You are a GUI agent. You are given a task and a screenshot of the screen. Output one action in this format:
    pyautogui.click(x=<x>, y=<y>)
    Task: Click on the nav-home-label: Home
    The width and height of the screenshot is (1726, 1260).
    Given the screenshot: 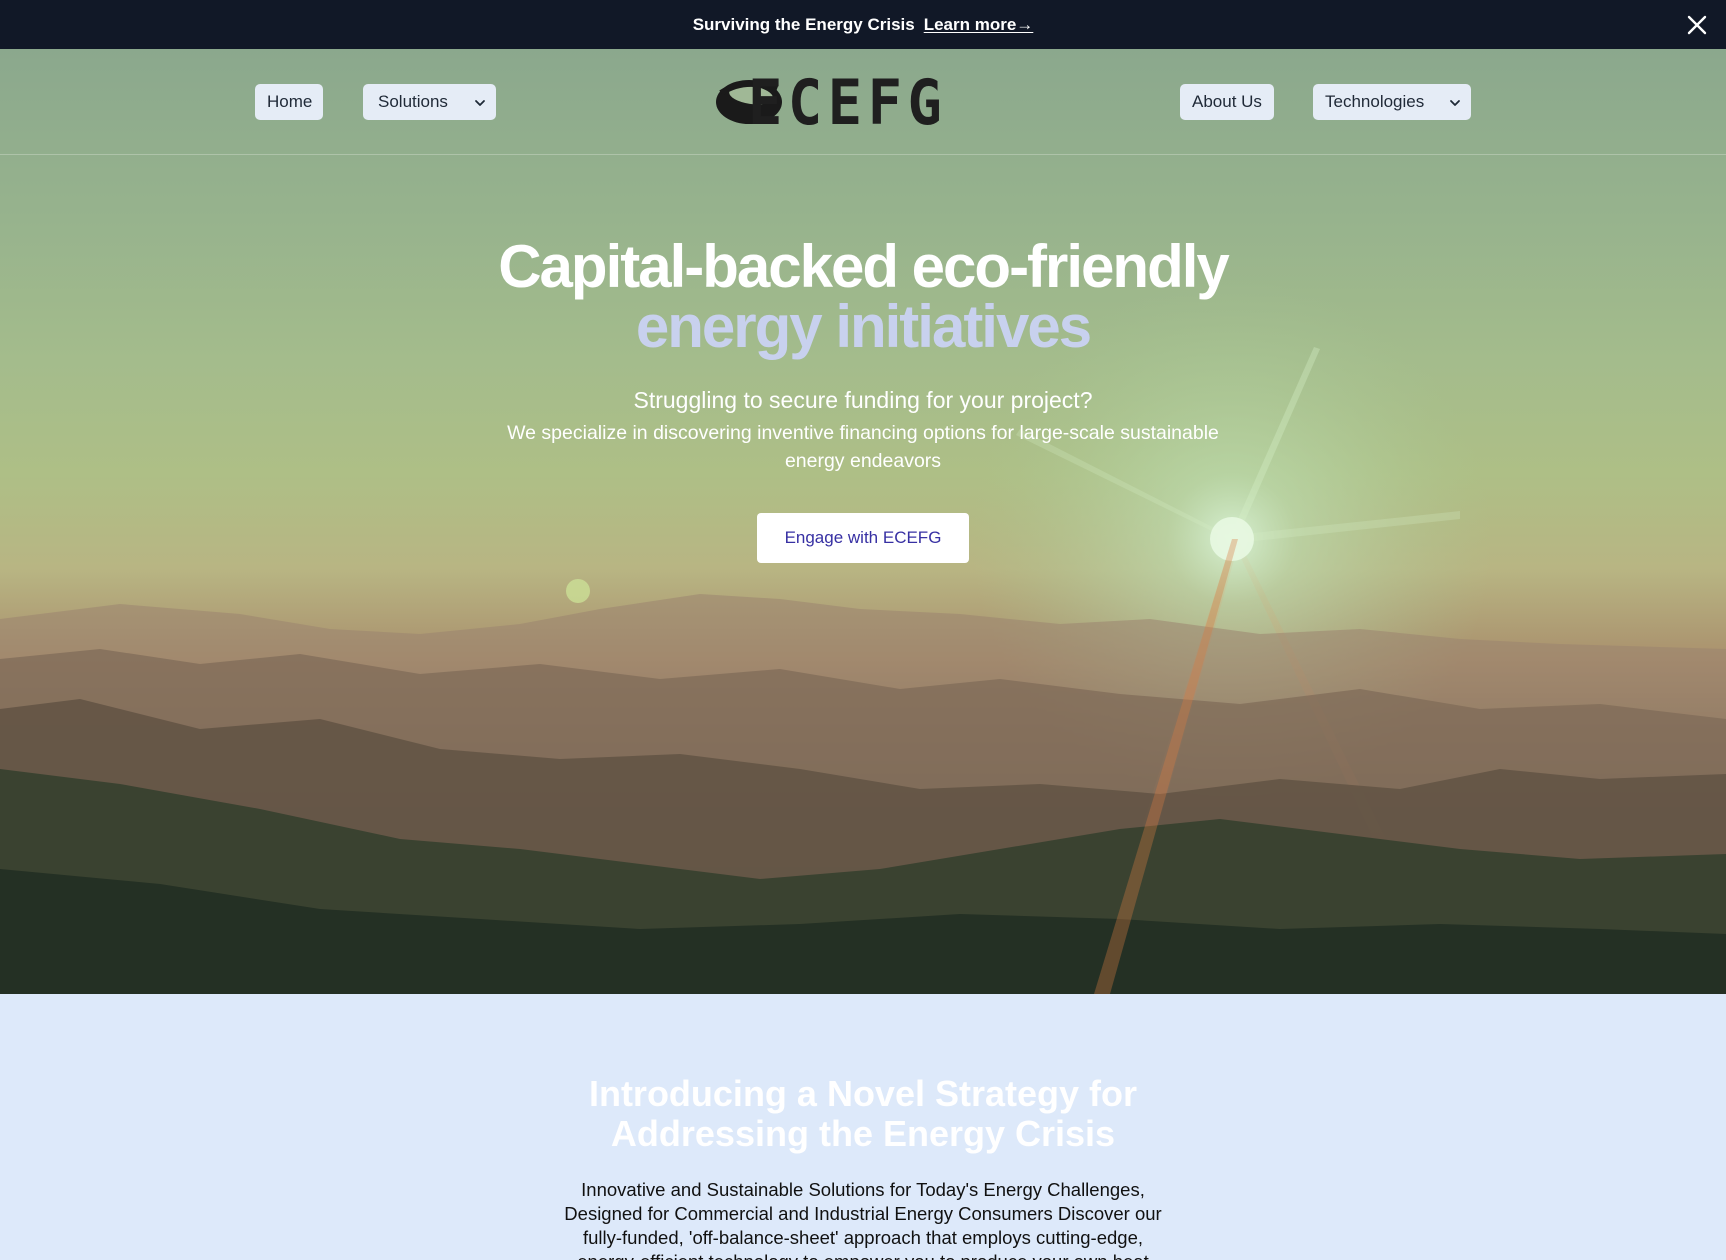 What is the action you would take?
    pyautogui.click(x=290, y=101)
    